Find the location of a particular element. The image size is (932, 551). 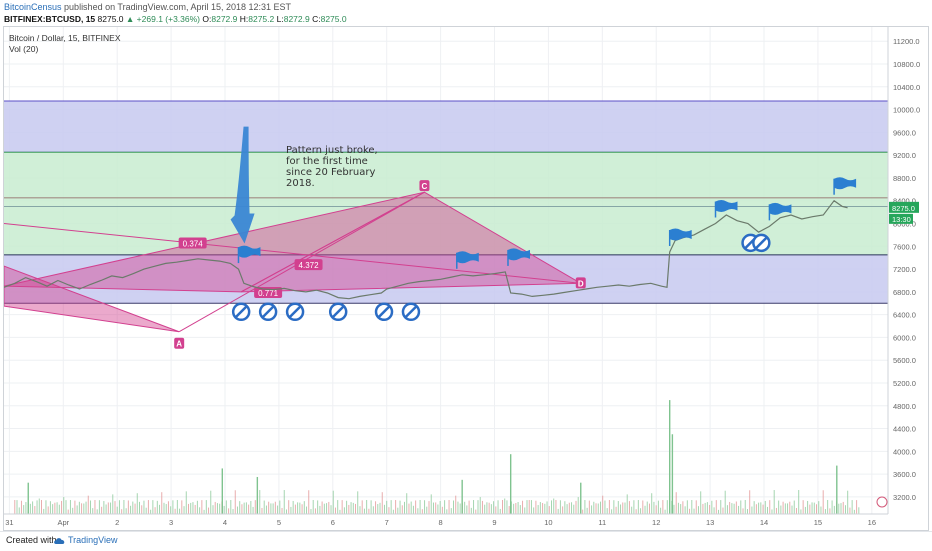

tradingview-cloud-icon is located at coordinates (59, 541).